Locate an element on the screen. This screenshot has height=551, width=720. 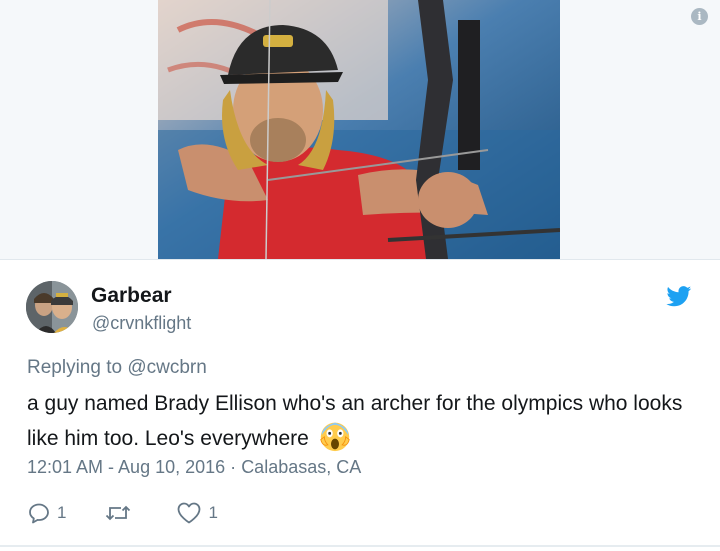
card-bottom-divider is located at coordinates (360, 546).